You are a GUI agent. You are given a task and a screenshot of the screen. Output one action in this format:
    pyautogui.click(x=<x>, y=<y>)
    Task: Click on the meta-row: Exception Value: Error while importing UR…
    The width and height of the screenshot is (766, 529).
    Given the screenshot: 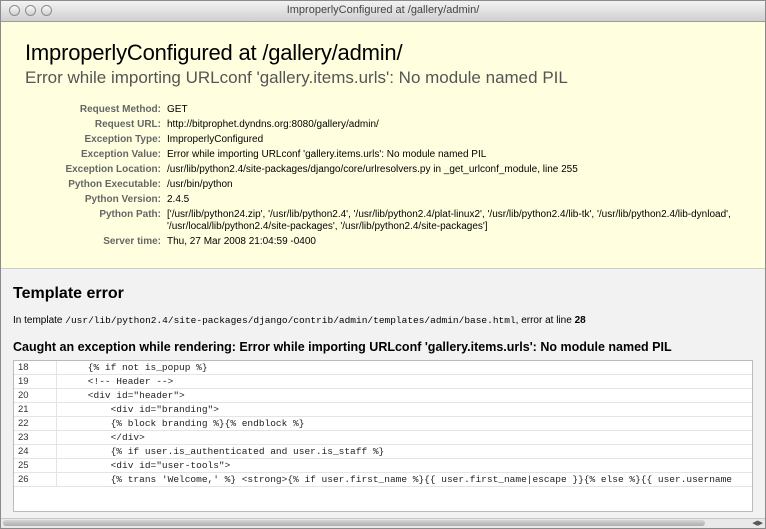 What is the action you would take?
    pyautogui.click(x=395, y=154)
    